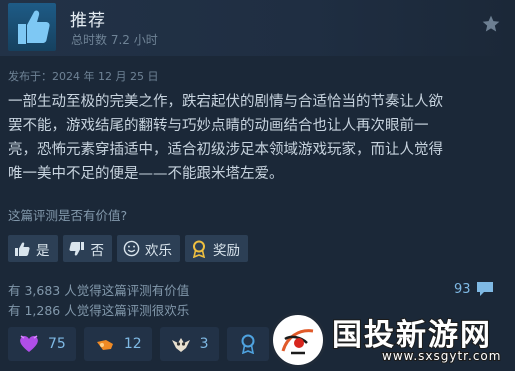 The height and width of the screenshot is (371, 515). I want to click on review-line: 唯一美中不足的便是——不能跟米塔左爱。, so click(146, 174).